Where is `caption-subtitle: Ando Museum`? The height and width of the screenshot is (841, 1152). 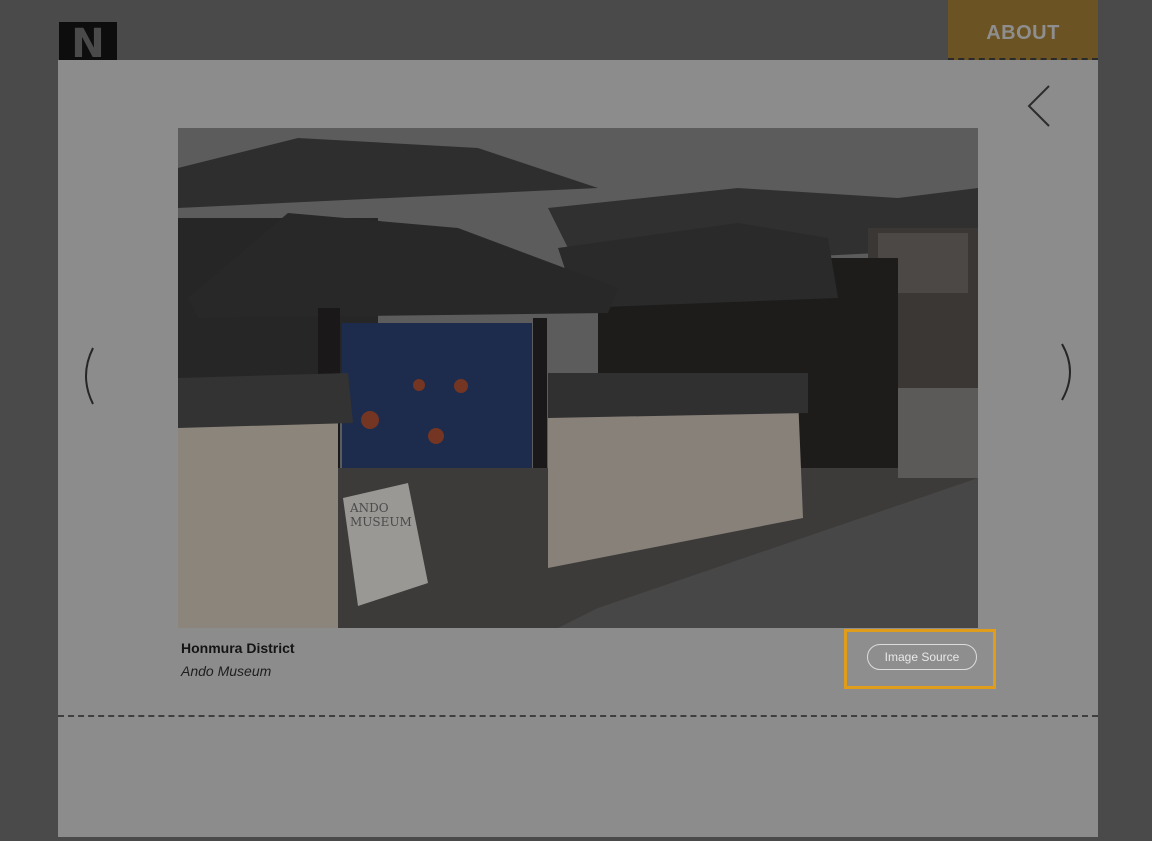 caption-subtitle: Ando Museum is located at coordinates (226, 671).